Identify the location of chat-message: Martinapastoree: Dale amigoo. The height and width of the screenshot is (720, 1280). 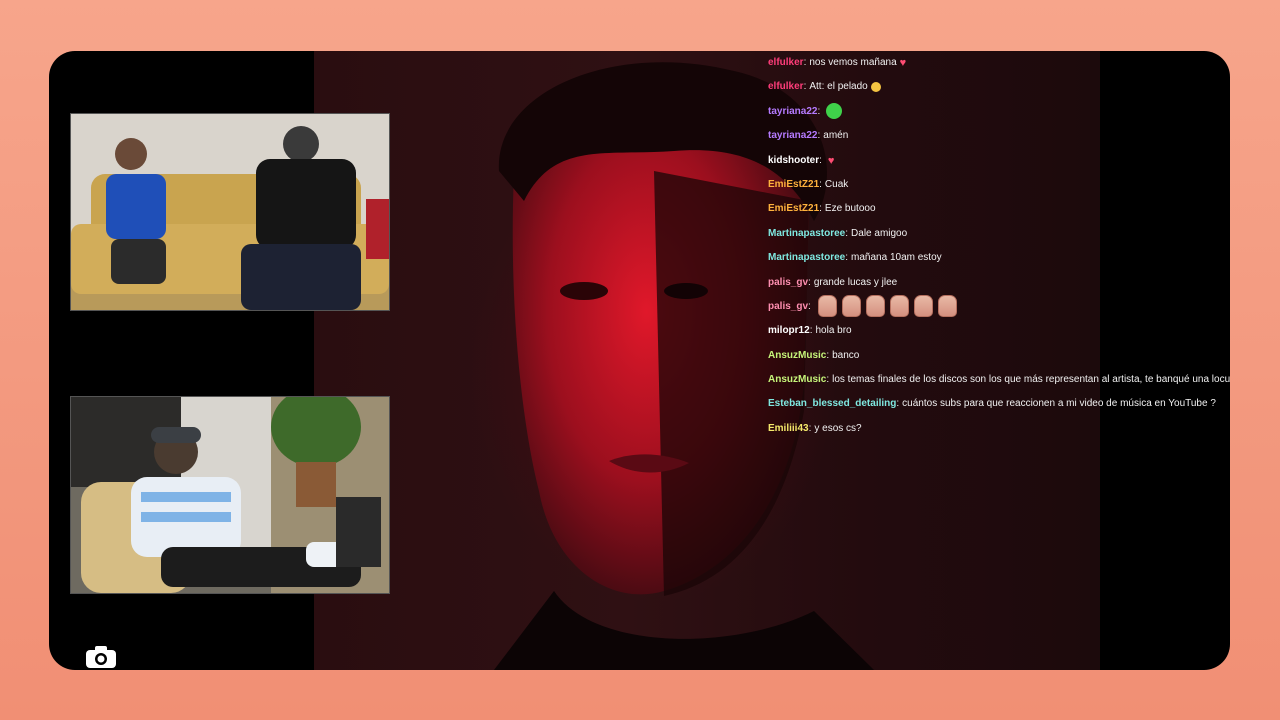
(998, 238).